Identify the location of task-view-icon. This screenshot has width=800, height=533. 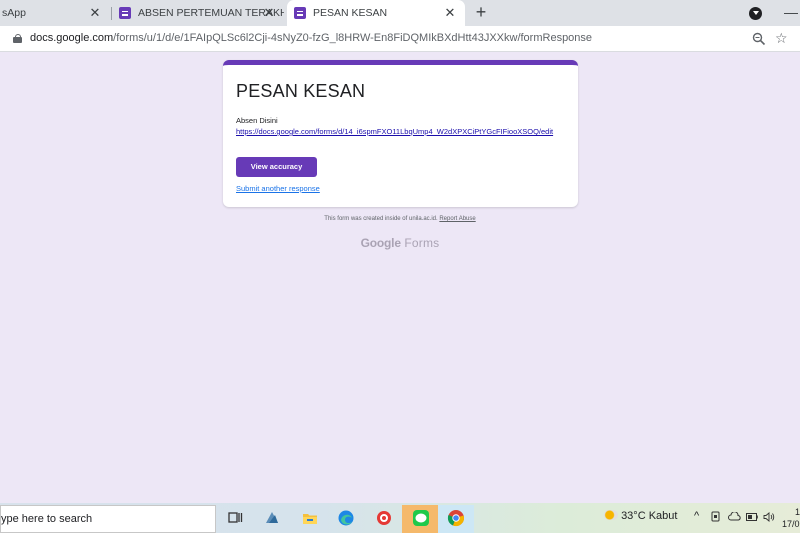
(235, 518).